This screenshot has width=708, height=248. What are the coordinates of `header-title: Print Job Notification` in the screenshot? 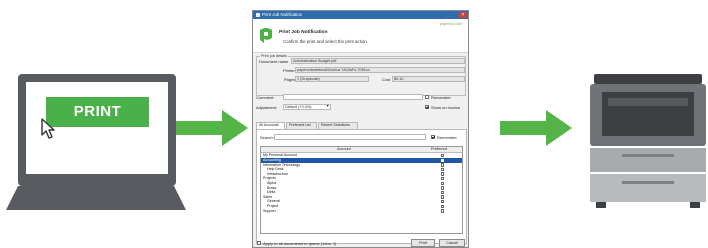 It's located at (303, 32).